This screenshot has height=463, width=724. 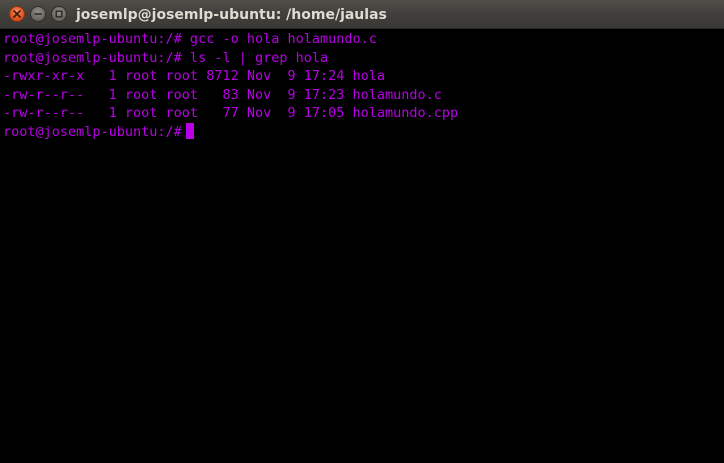 I want to click on prompt-text: root@josemlp-ubuntu:/#, so click(x=92, y=131).